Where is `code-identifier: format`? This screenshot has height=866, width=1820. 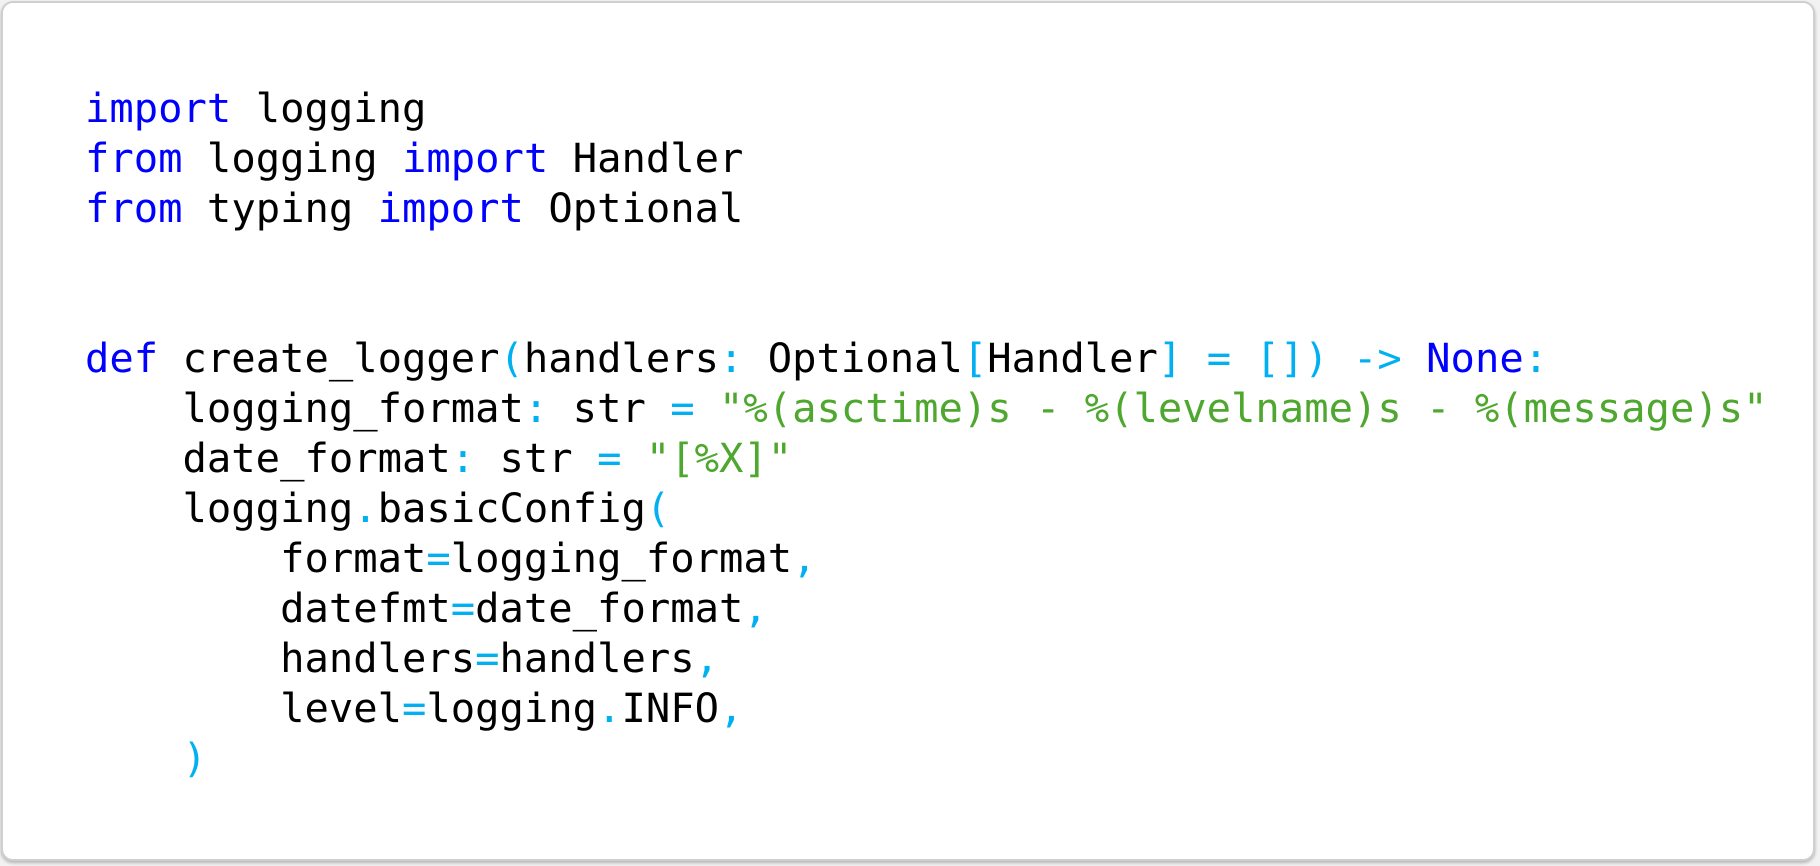
code-identifier: format is located at coordinates (256, 558).